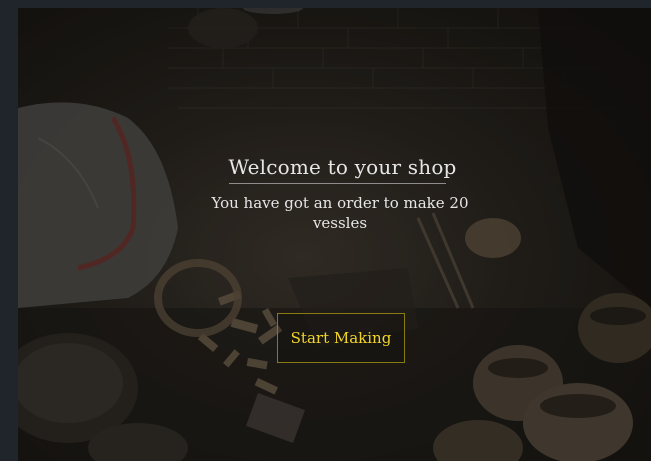  What do you see at coordinates (340, 213) in the screenshot?
I see `order-message: You have got an order to make 20 vessles` at bounding box center [340, 213].